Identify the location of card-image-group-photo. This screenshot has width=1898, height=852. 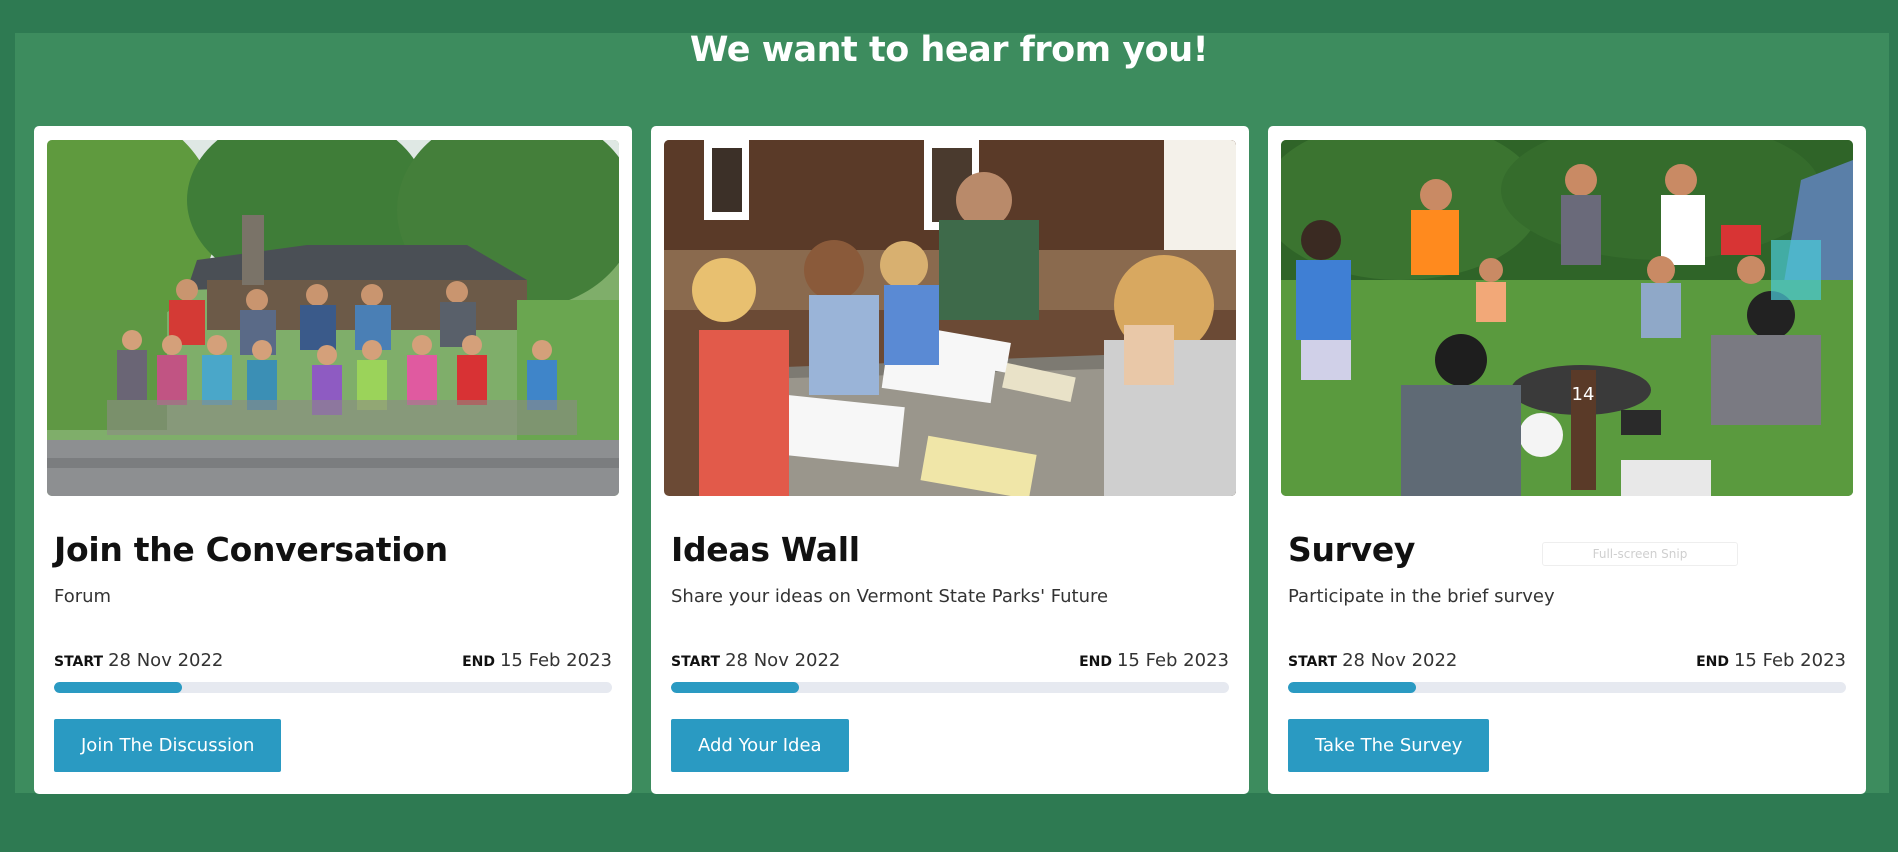
(333, 318).